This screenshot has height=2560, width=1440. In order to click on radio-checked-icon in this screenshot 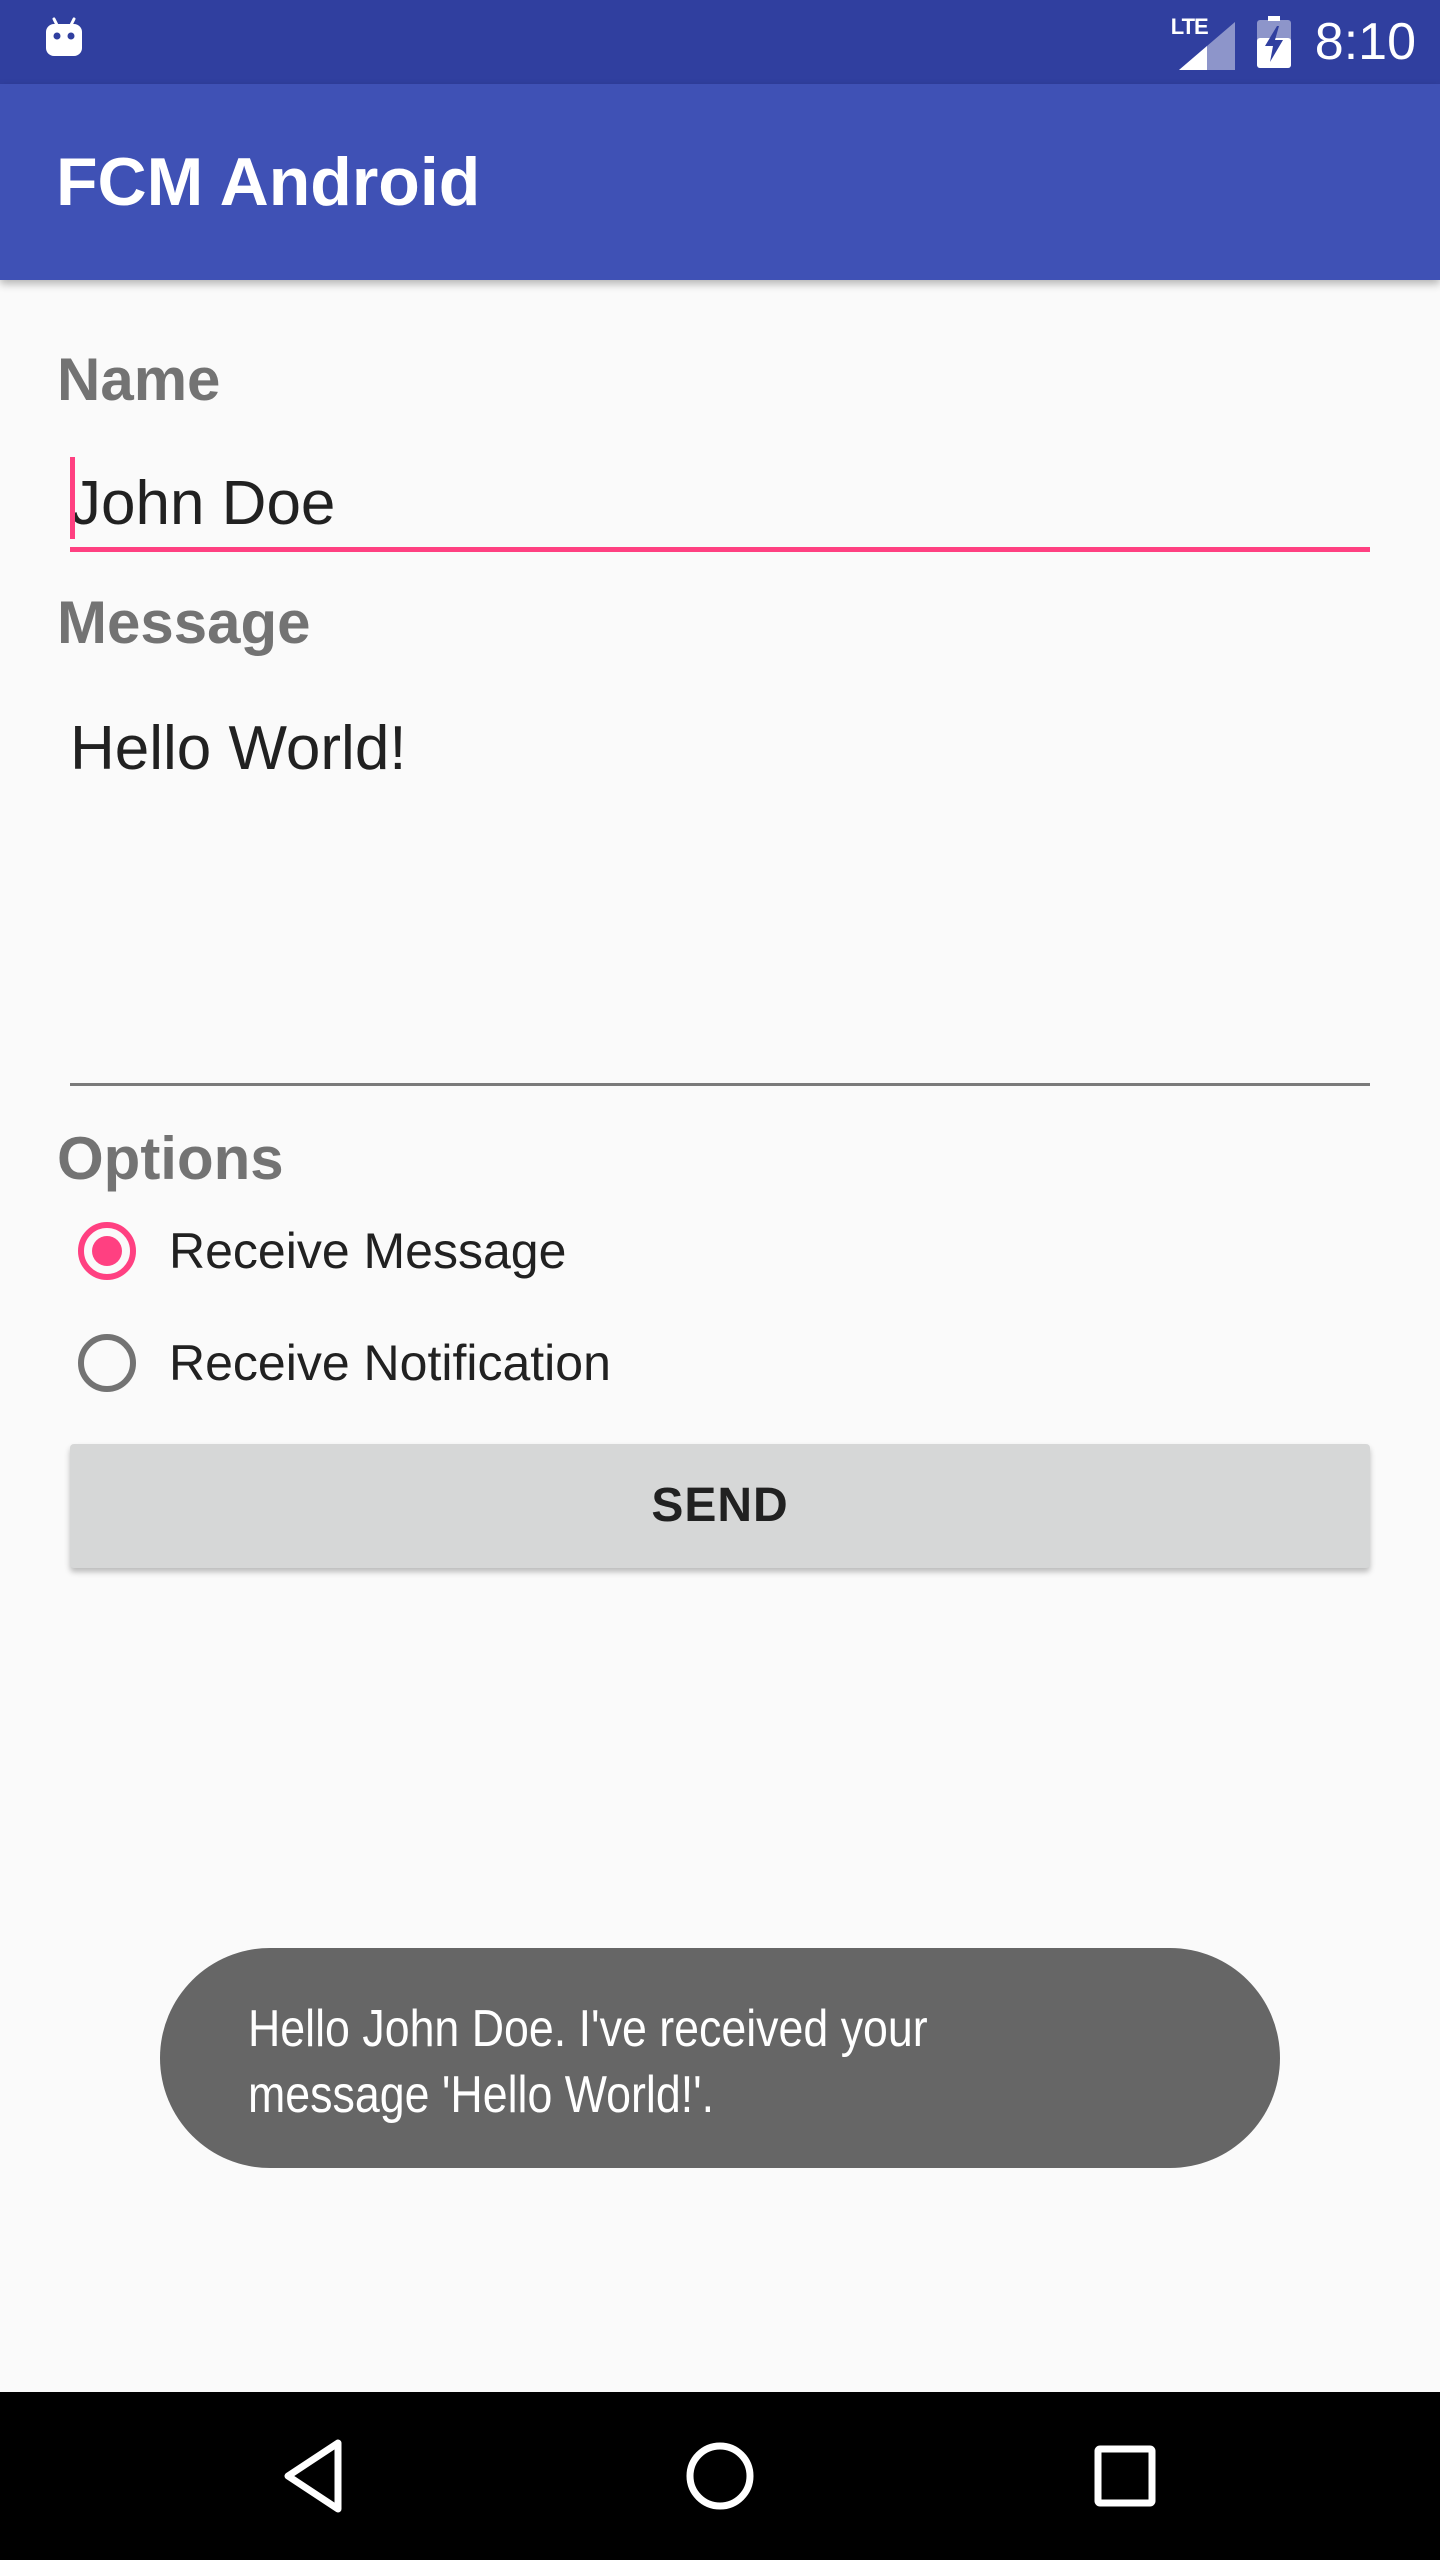, I will do `click(107, 1251)`.